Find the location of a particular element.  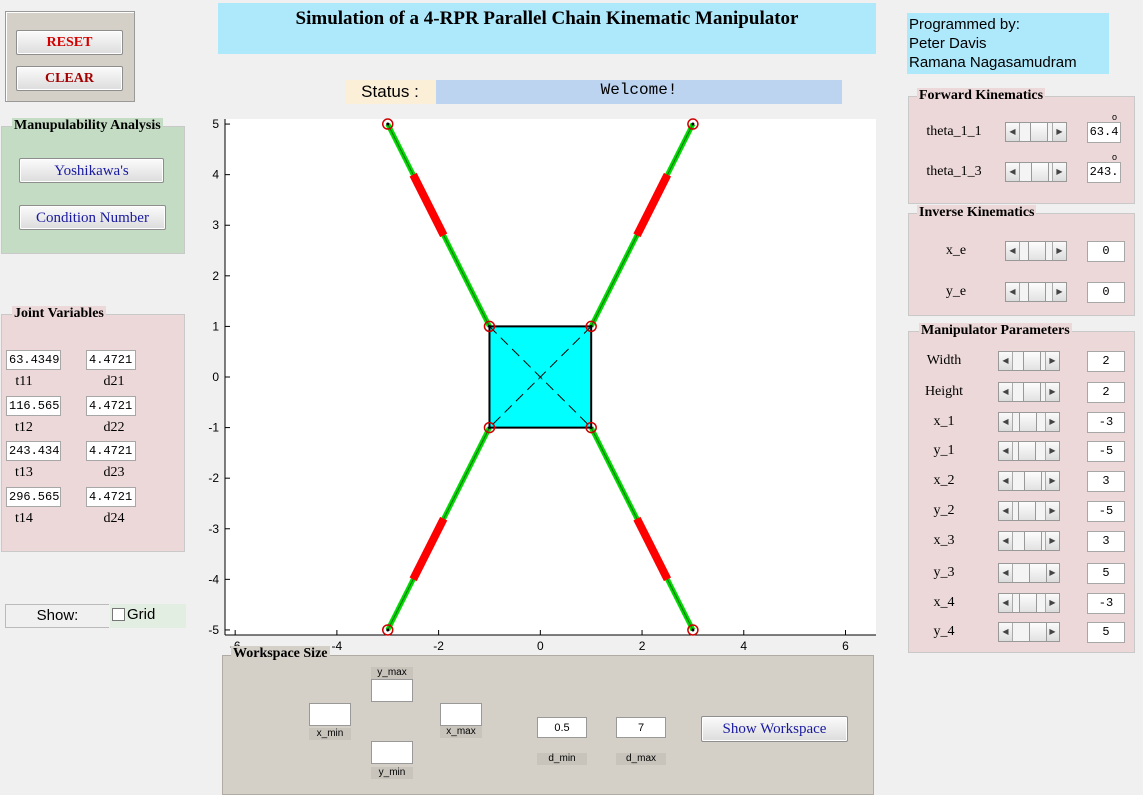

param-y-3-value: 5 is located at coordinates (1106, 573).